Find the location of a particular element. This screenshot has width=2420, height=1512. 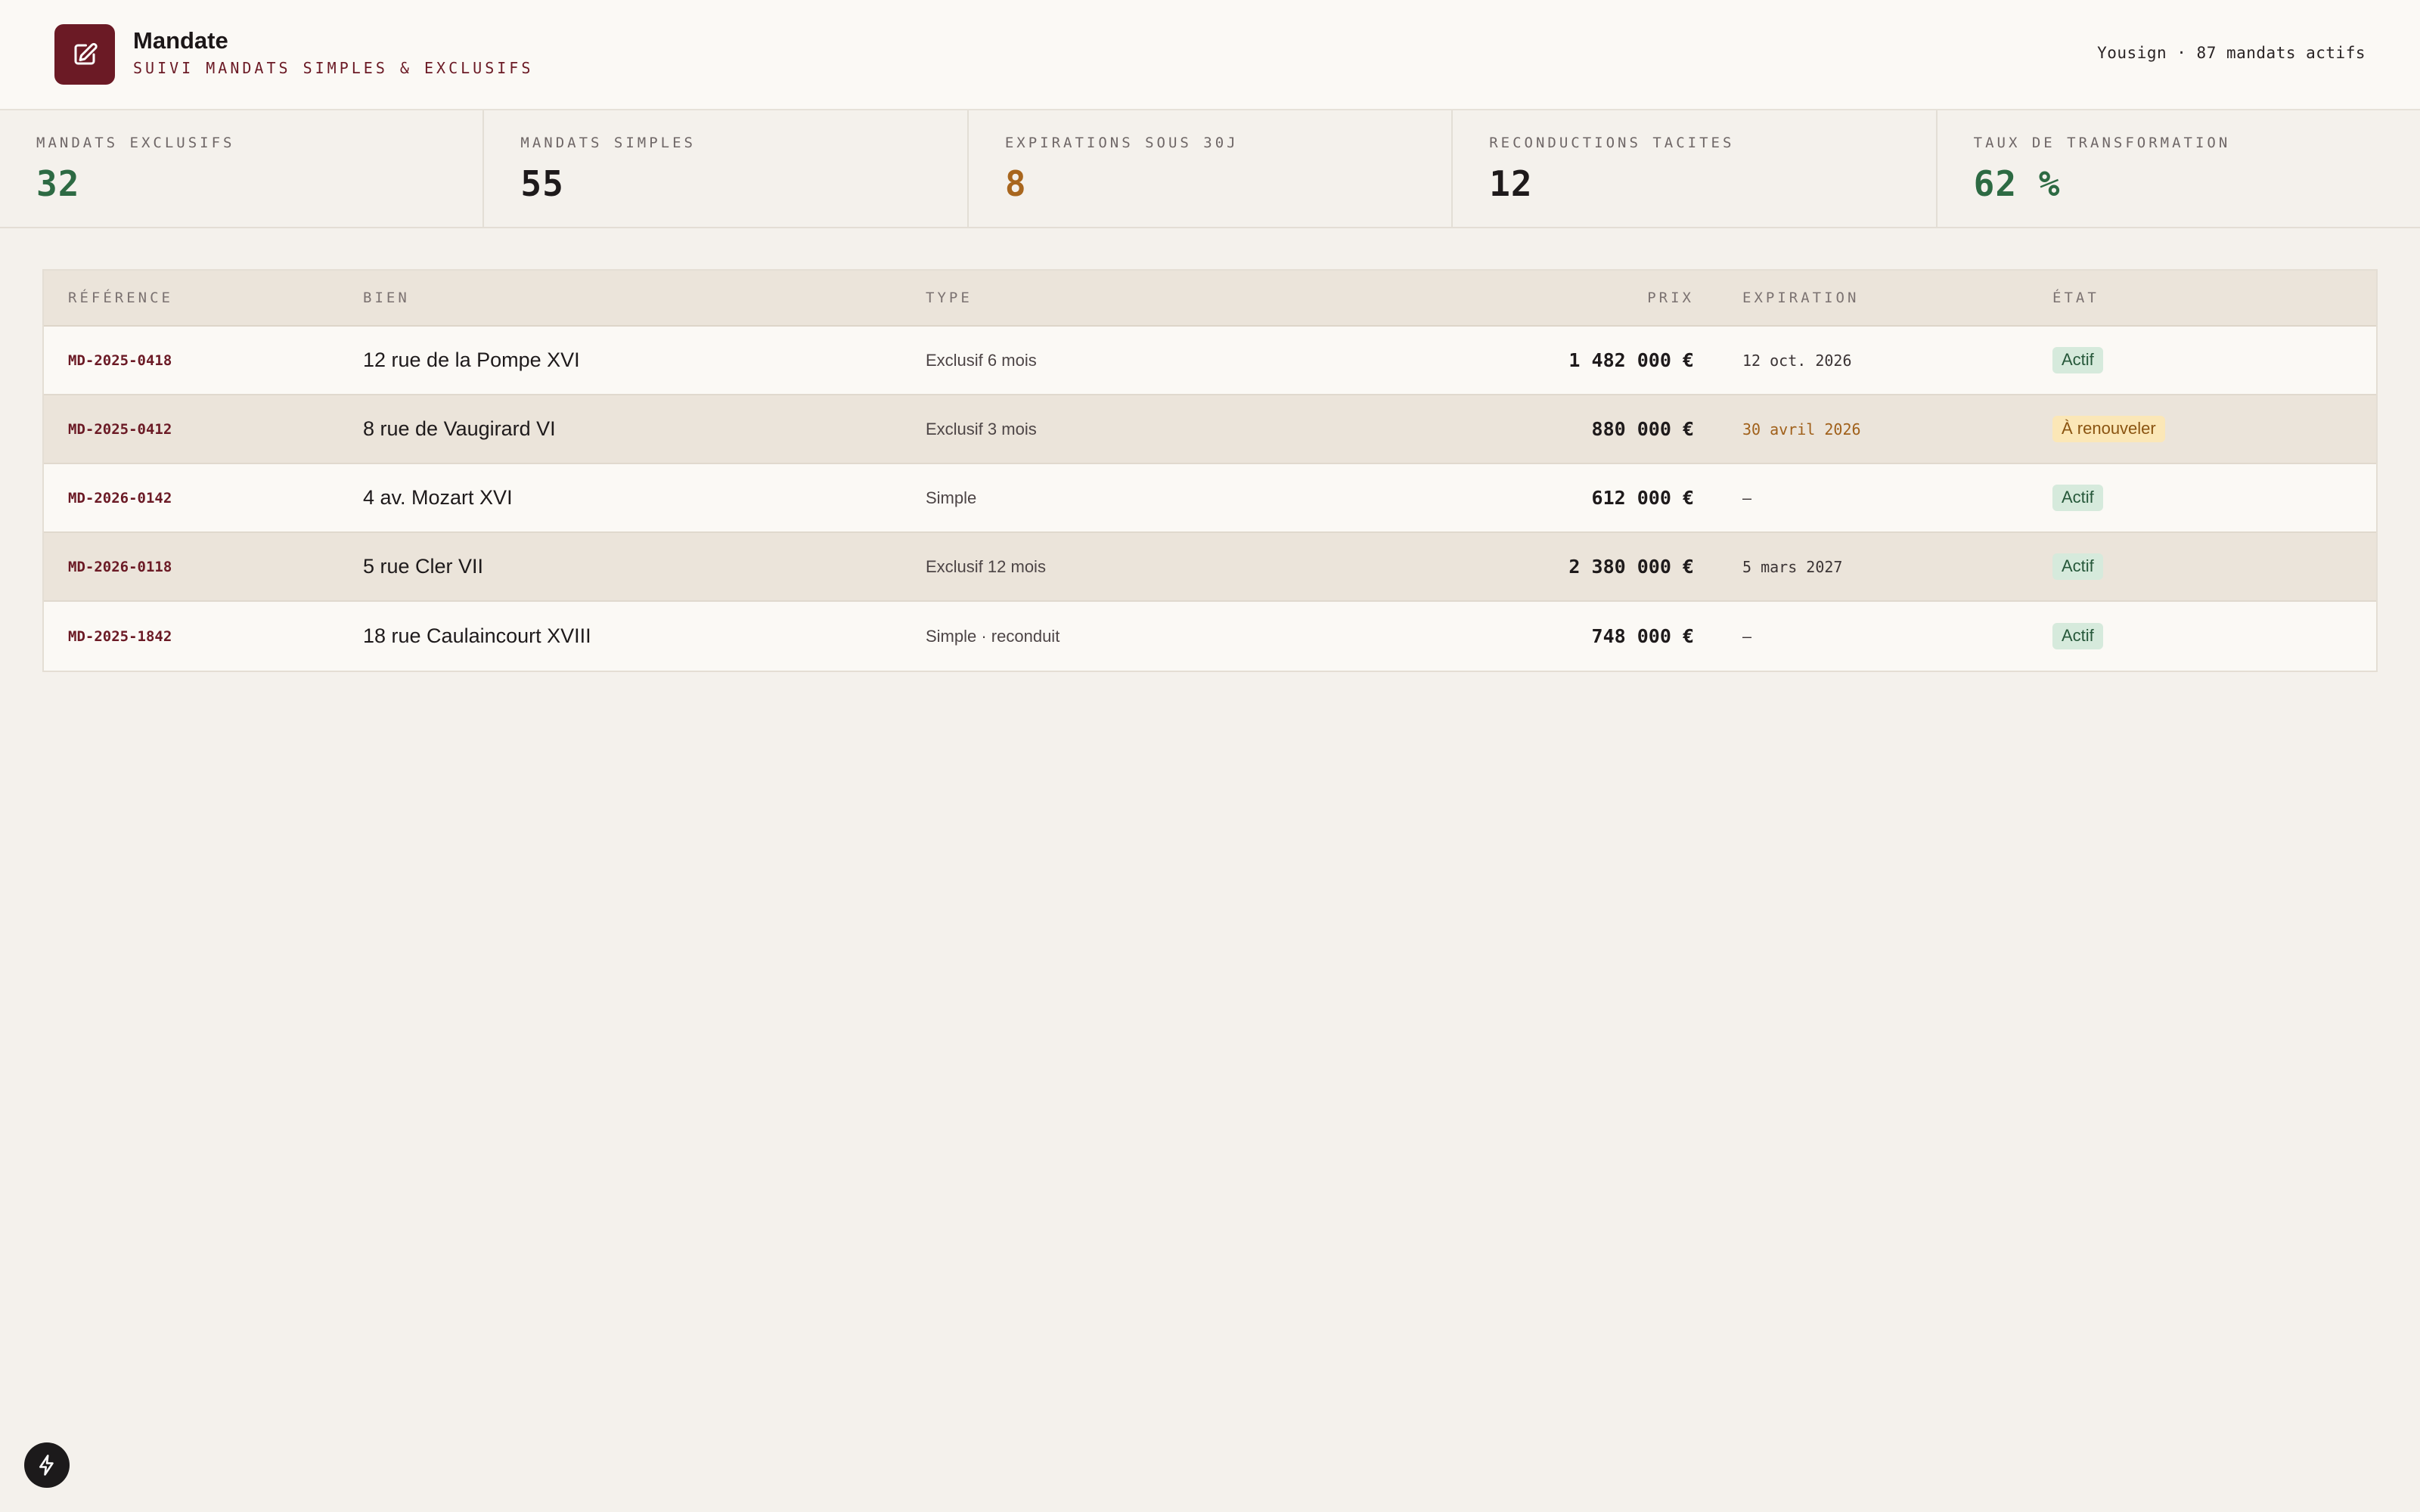

mandate-reference: MD-2026-0118 is located at coordinates (120, 567).